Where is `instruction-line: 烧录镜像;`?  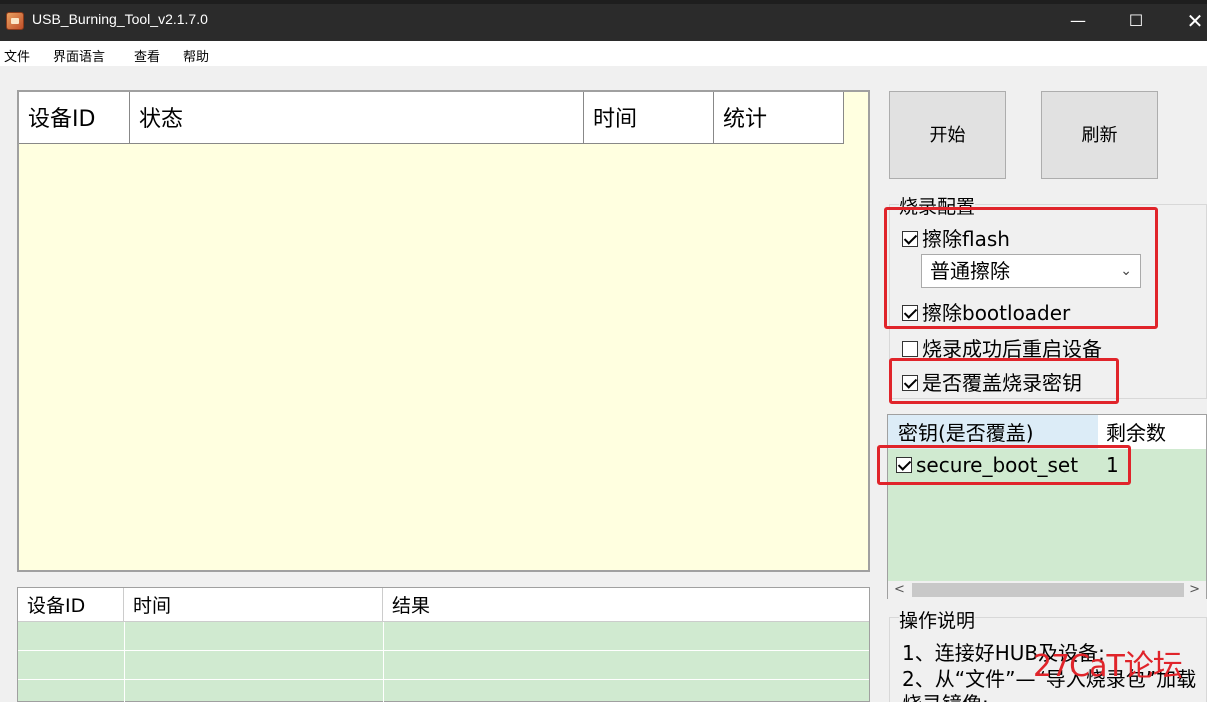
instruction-line: 烧录镜像; is located at coordinates (945, 695).